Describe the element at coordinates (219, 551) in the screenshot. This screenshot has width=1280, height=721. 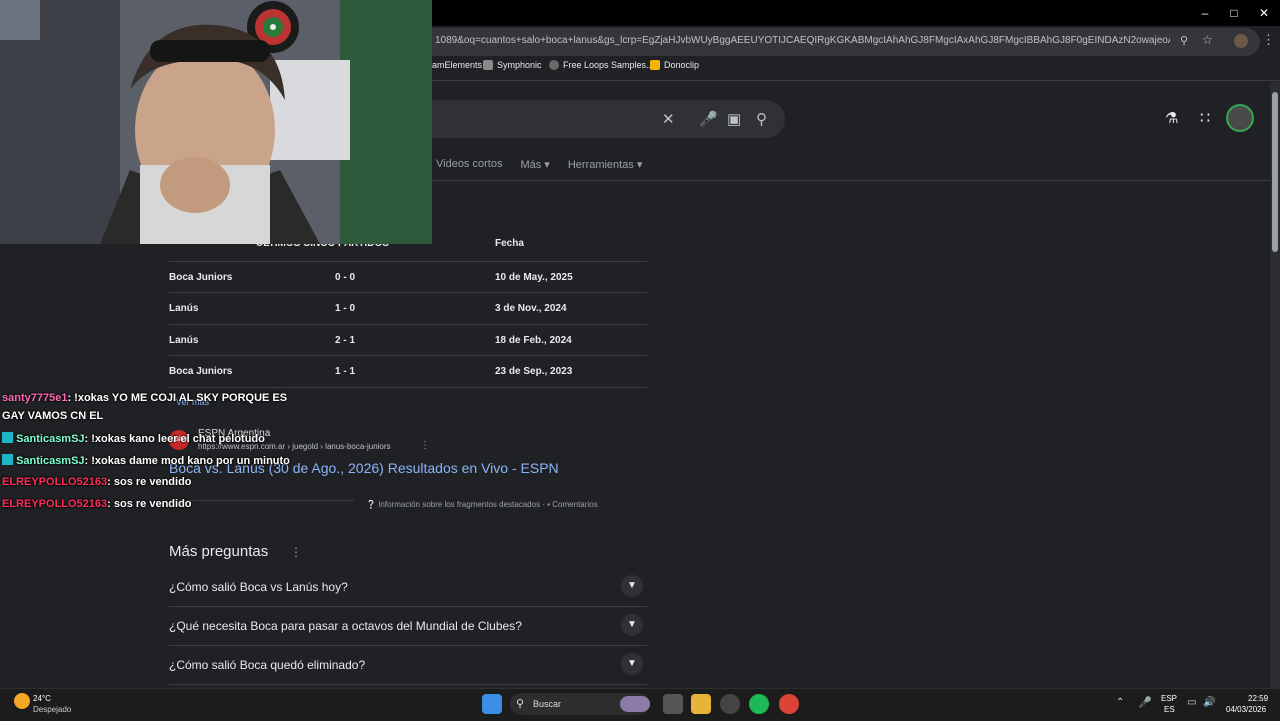
I see `mas-preguntas-title: Más preguntas` at that location.